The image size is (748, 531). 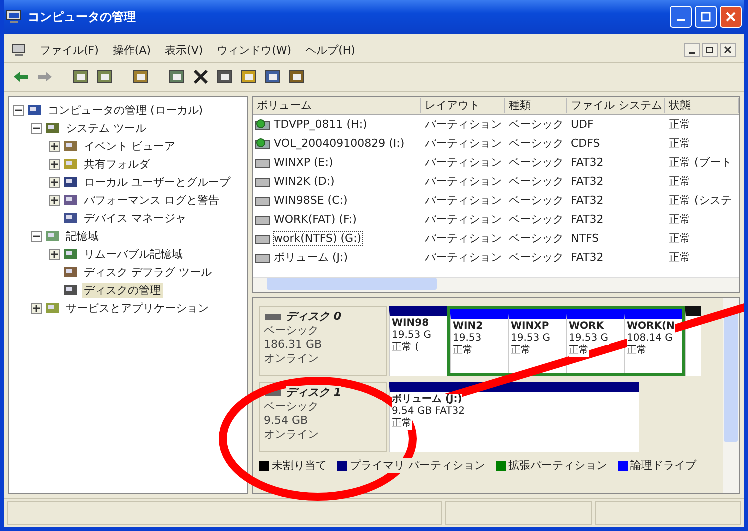 I want to click on restore-button, so click(x=710, y=50).